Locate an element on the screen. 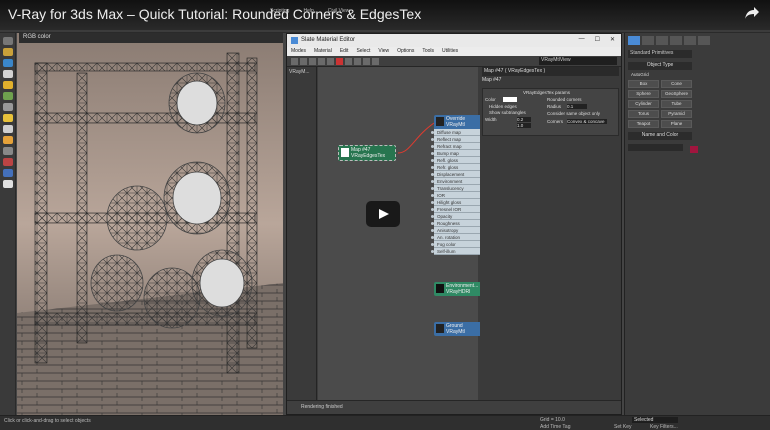  close-icon: ✕ is located at coordinates (612, 39).